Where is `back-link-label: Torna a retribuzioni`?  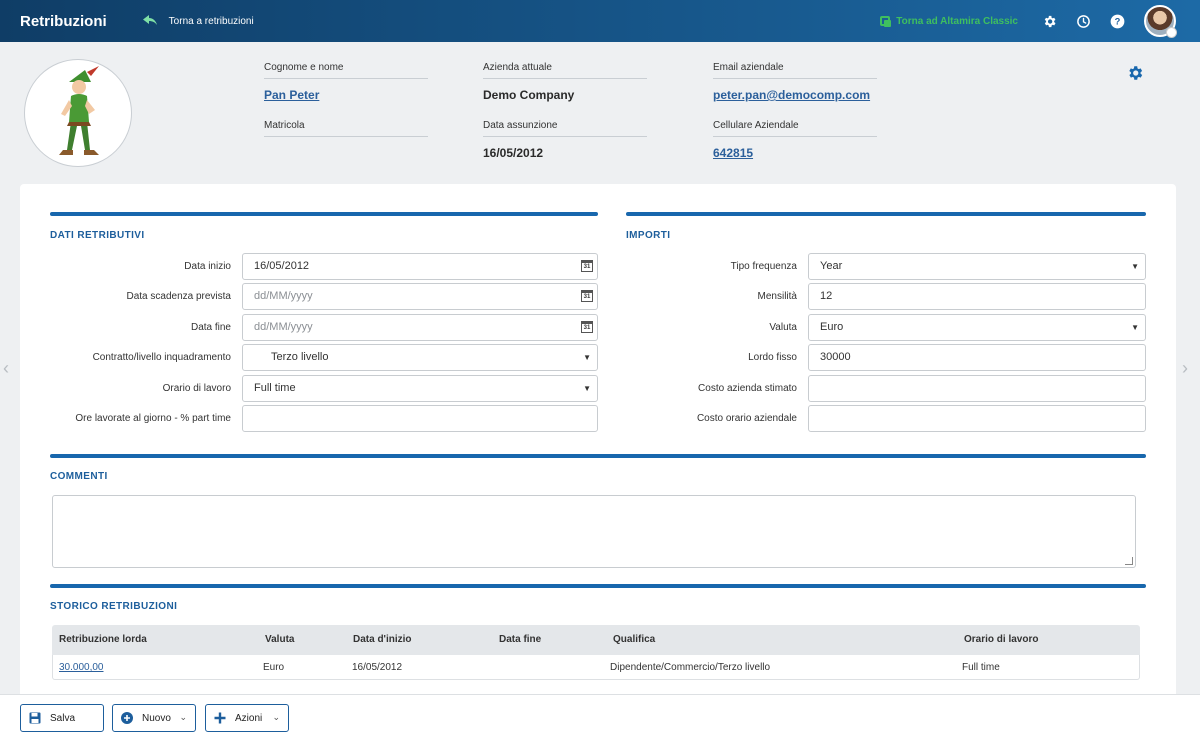 back-link-label: Torna a retribuzioni is located at coordinates (211, 21).